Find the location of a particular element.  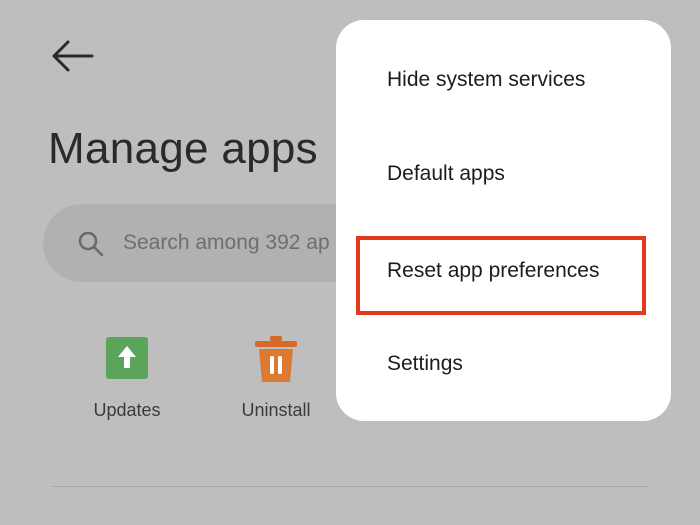

uninstall-button: Uninstall is located at coordinates (276, 381).